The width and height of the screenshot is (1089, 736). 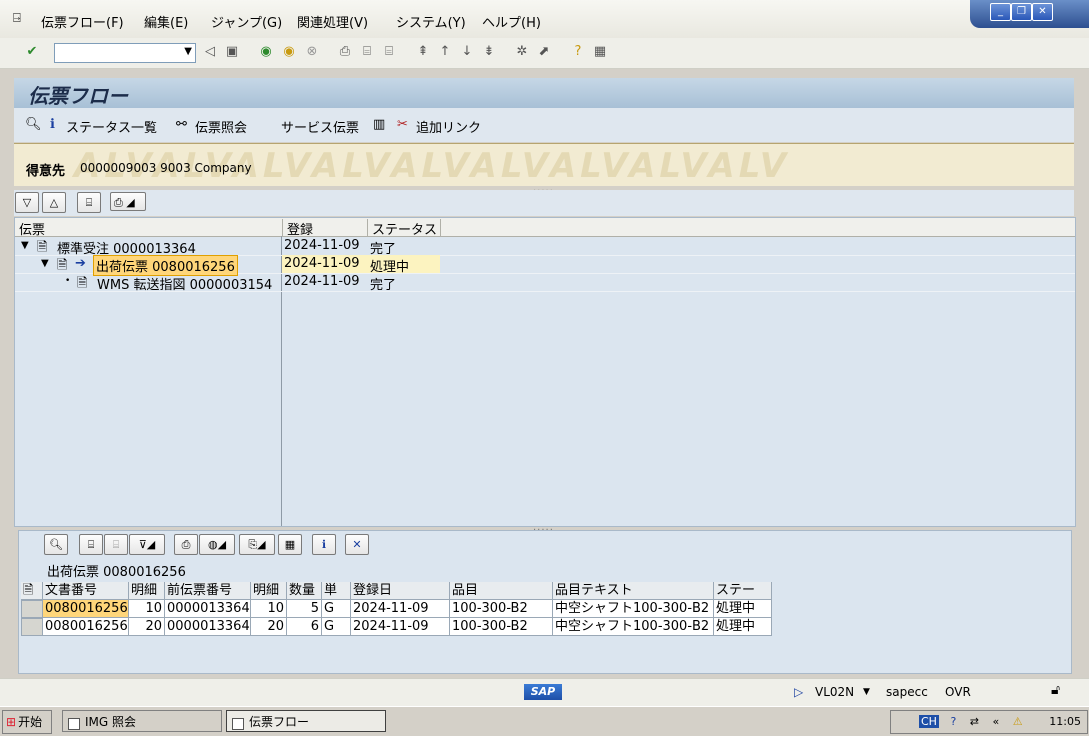 What do you see at coordinates (501, 591) in the screenshot?
I see `grid-col-material: 品目` at bounding box center [501, 591].